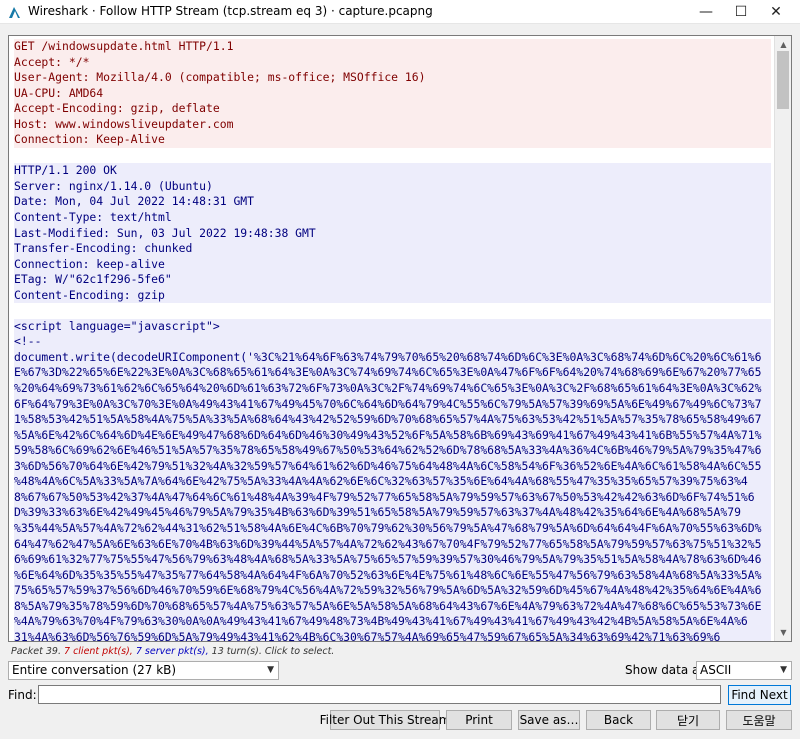  I want to click on stream-line: UA-CPU: AMD64, so click(392, 93).